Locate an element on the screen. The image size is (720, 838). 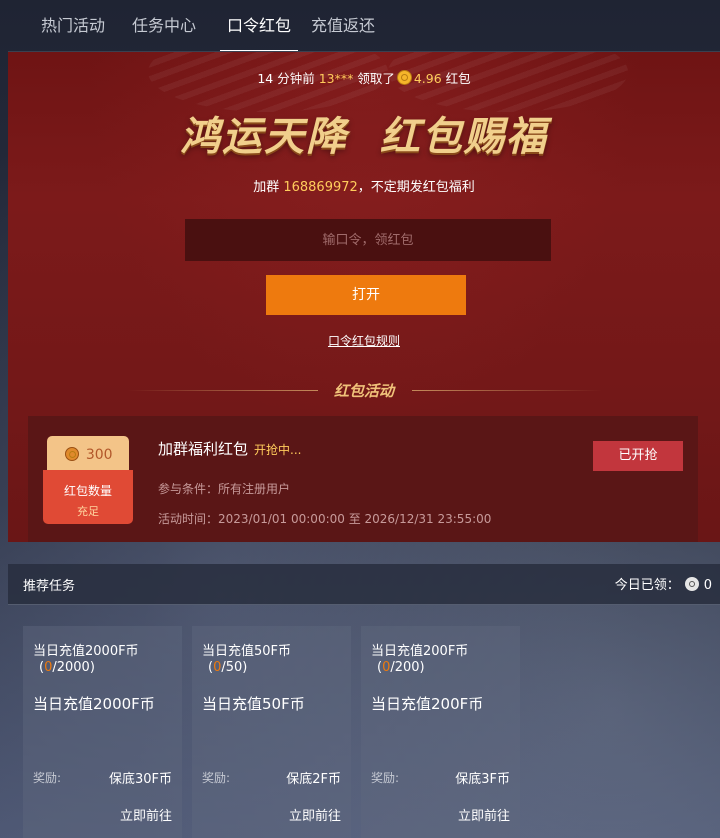
task-progress: (0/200) is located at coordinates (401, 667).